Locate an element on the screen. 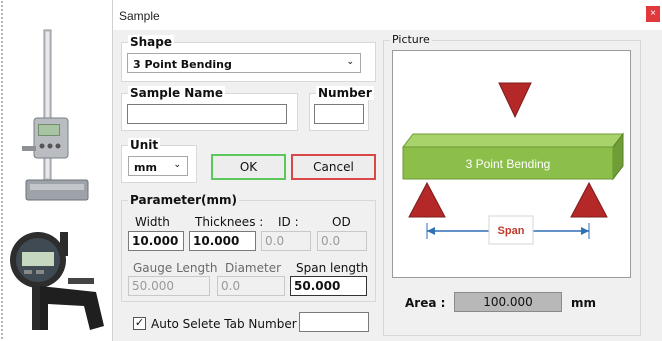  thickness-label: Thicknees : is located at coordinates (229, 222).